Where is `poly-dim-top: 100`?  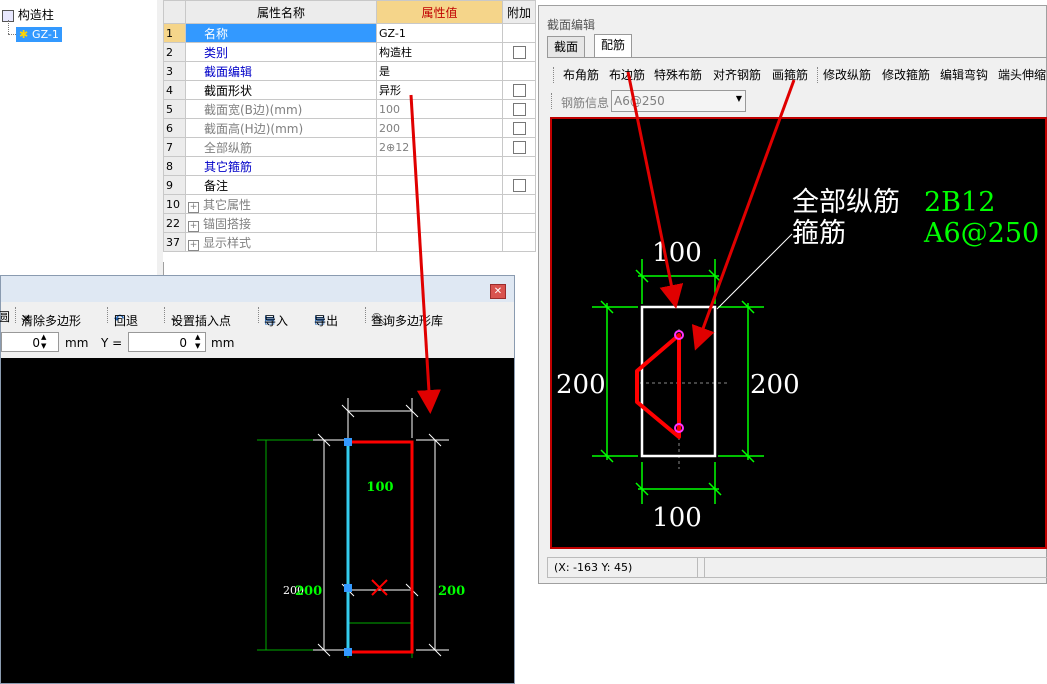 poly-dim-top: 100 is located at coordinates (379, 487).